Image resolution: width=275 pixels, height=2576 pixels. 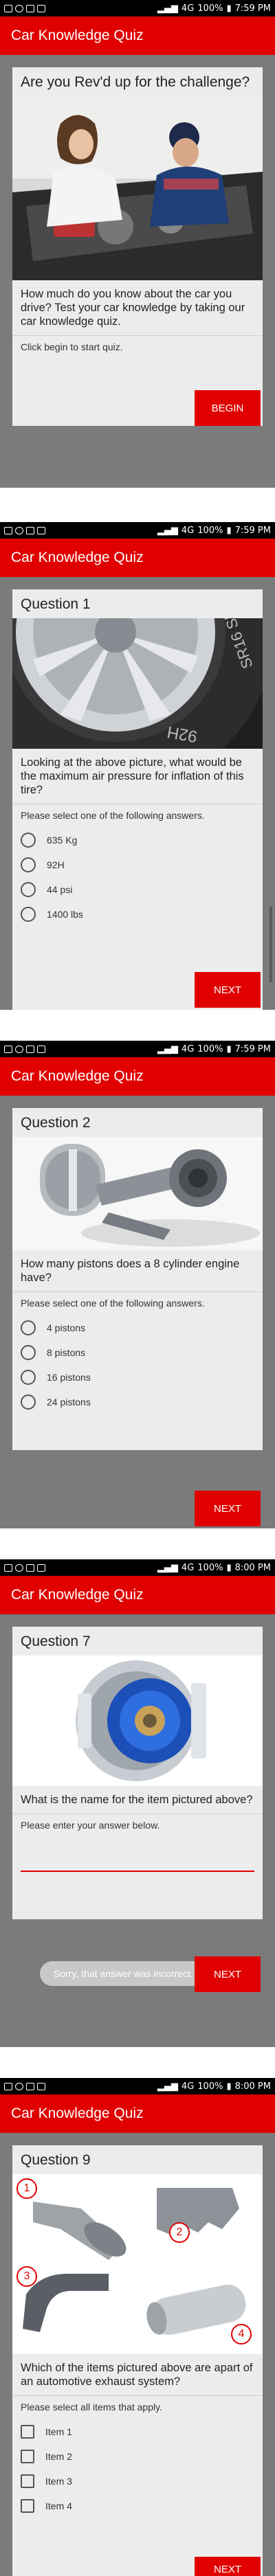 What do you see at coordinates (137, 1861) in the screenshot?
I see `answer-input` at bounding box center [137, 1861].